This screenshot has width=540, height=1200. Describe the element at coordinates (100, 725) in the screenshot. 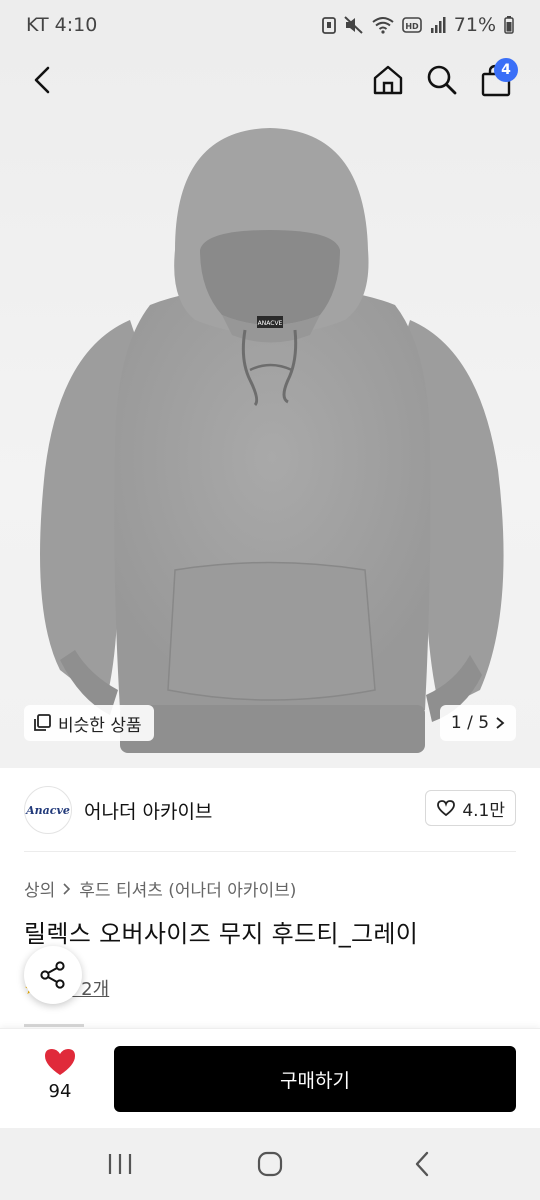

I see `similar-products-label: 비슷한 상품` at that location.